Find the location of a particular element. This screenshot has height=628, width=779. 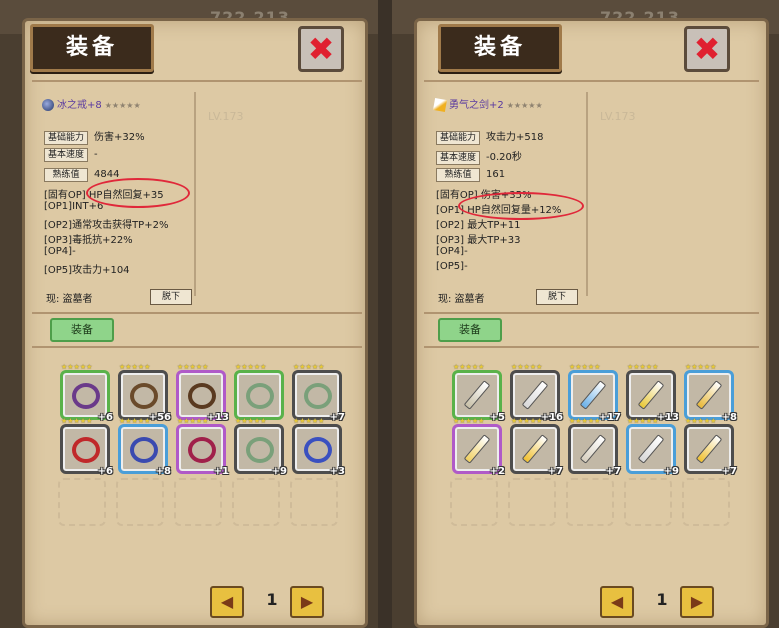

option-text: 最大TP+11 is located at coordinates (494, 225).